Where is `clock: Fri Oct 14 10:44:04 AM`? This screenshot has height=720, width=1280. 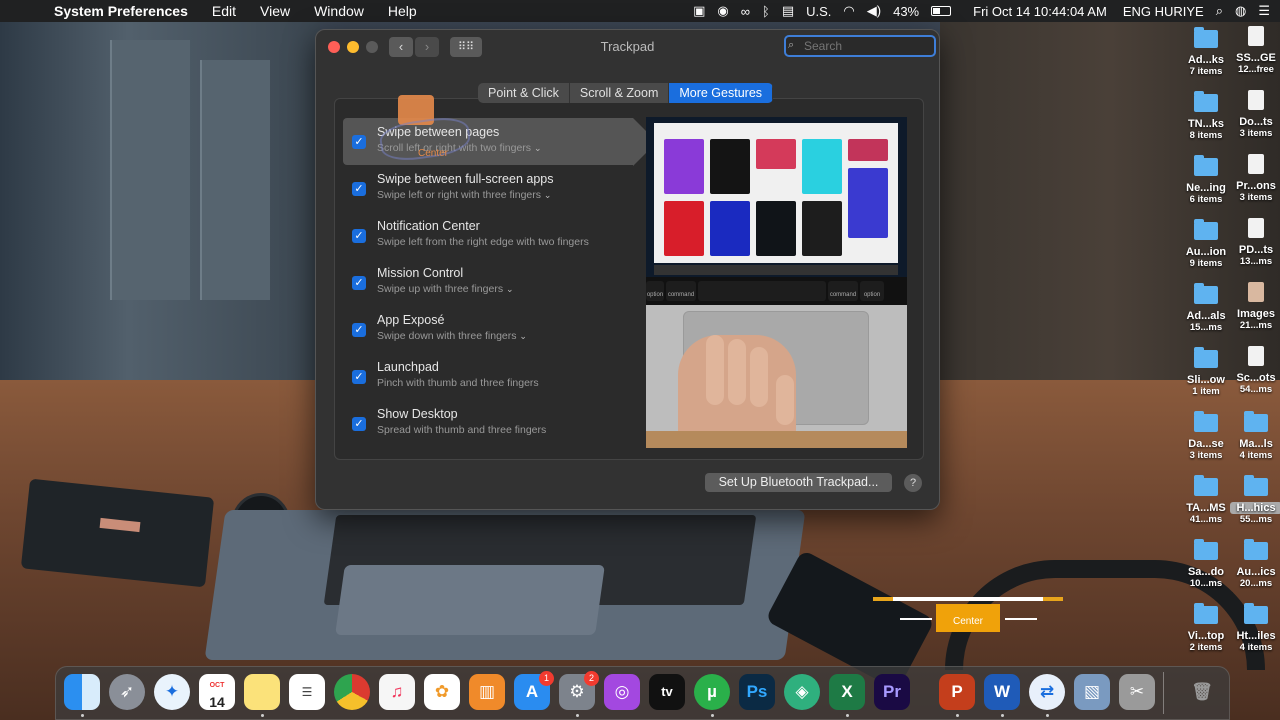
clock: Fri Oct 14 10:44:04 AM is located at coordinates (1040, 11).